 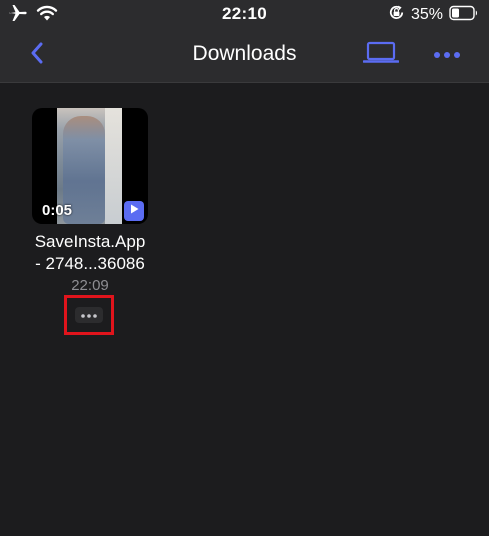 What do you see at coordinates (464, 15) in the screenshot?
I see `battery-icon` at bounding box center [464, 15].